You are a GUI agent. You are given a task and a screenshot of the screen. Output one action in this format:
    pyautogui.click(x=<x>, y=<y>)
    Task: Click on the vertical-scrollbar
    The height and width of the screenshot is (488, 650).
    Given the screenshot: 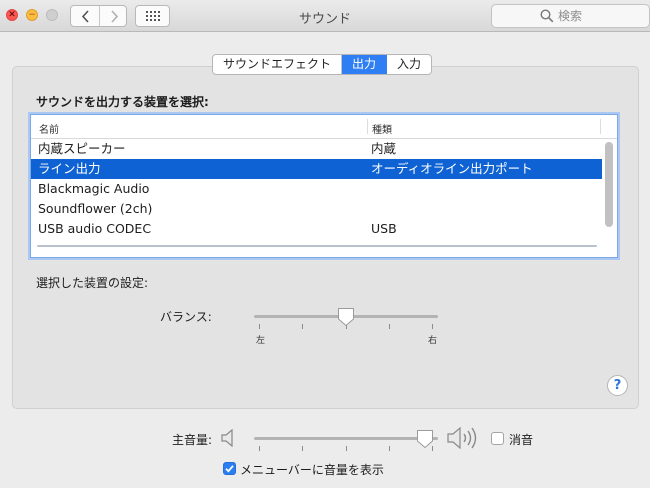 What is the action you would take?
    pyautogui.click(x=609, y=184)
    